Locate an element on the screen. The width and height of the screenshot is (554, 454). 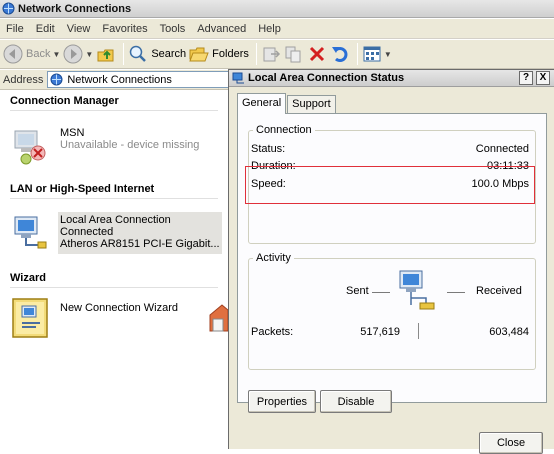
window-title: Network Connections is located at coordinates (75, 8).